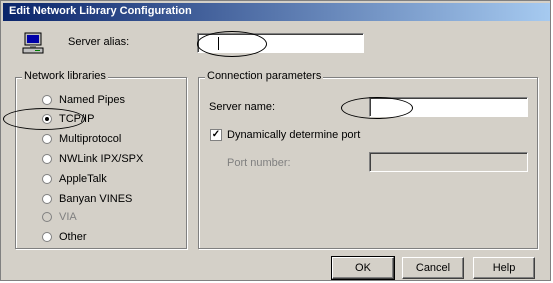 The height and width of the screenshot is (283, 553). What do you see at coordinates (33, 43) in the screenshot?
I see `computer-icon` at bounding box center [33, 43].